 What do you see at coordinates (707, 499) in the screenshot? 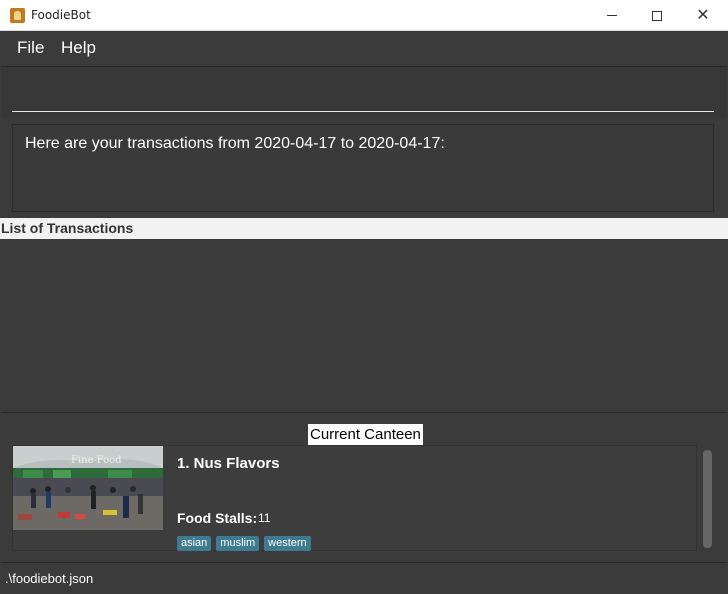
I see `canteen-scrollbar` at bounding box center [707, 499].